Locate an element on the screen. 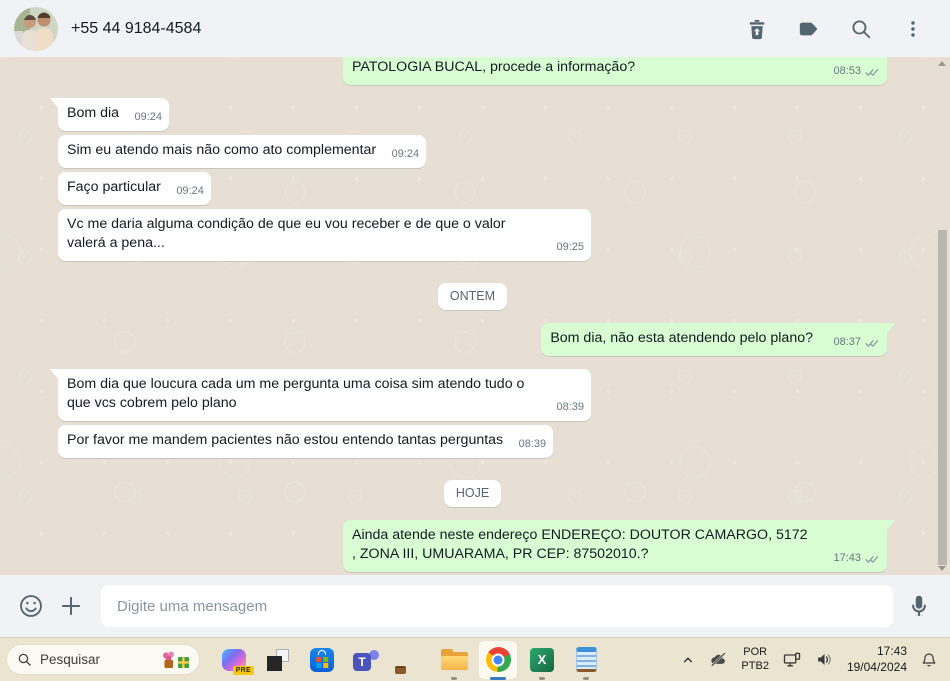  microsoft-store-icon is located at coordinates (322, 659).